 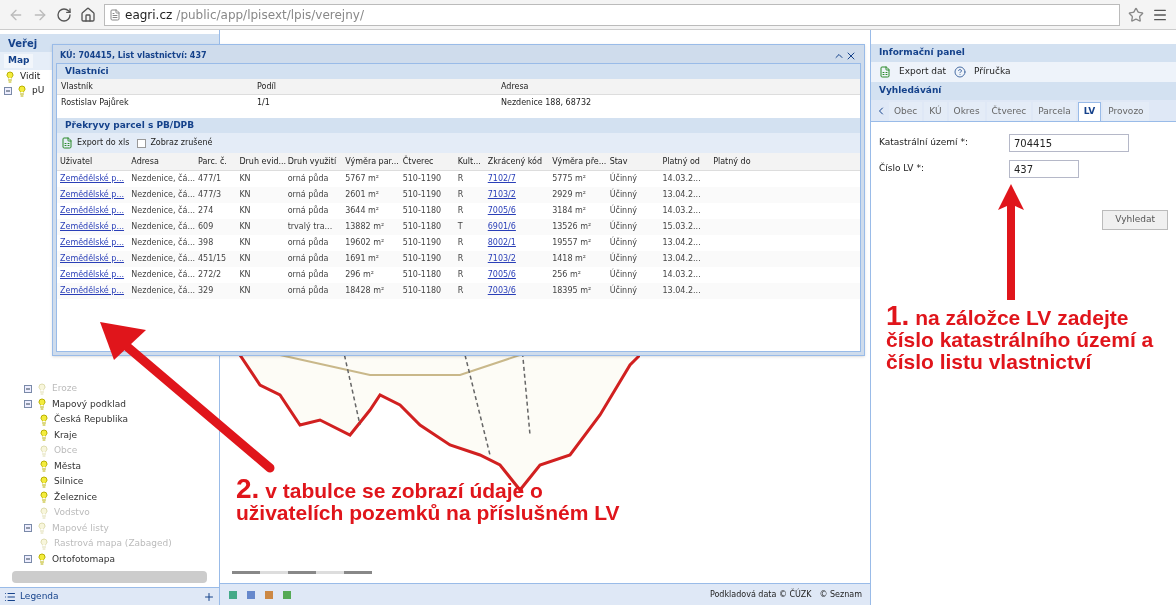 What do you see at coordinates (569, 179) in the screenshot?
I see `table-cell-text: 5775 m²` at bounding box center [569, 179].